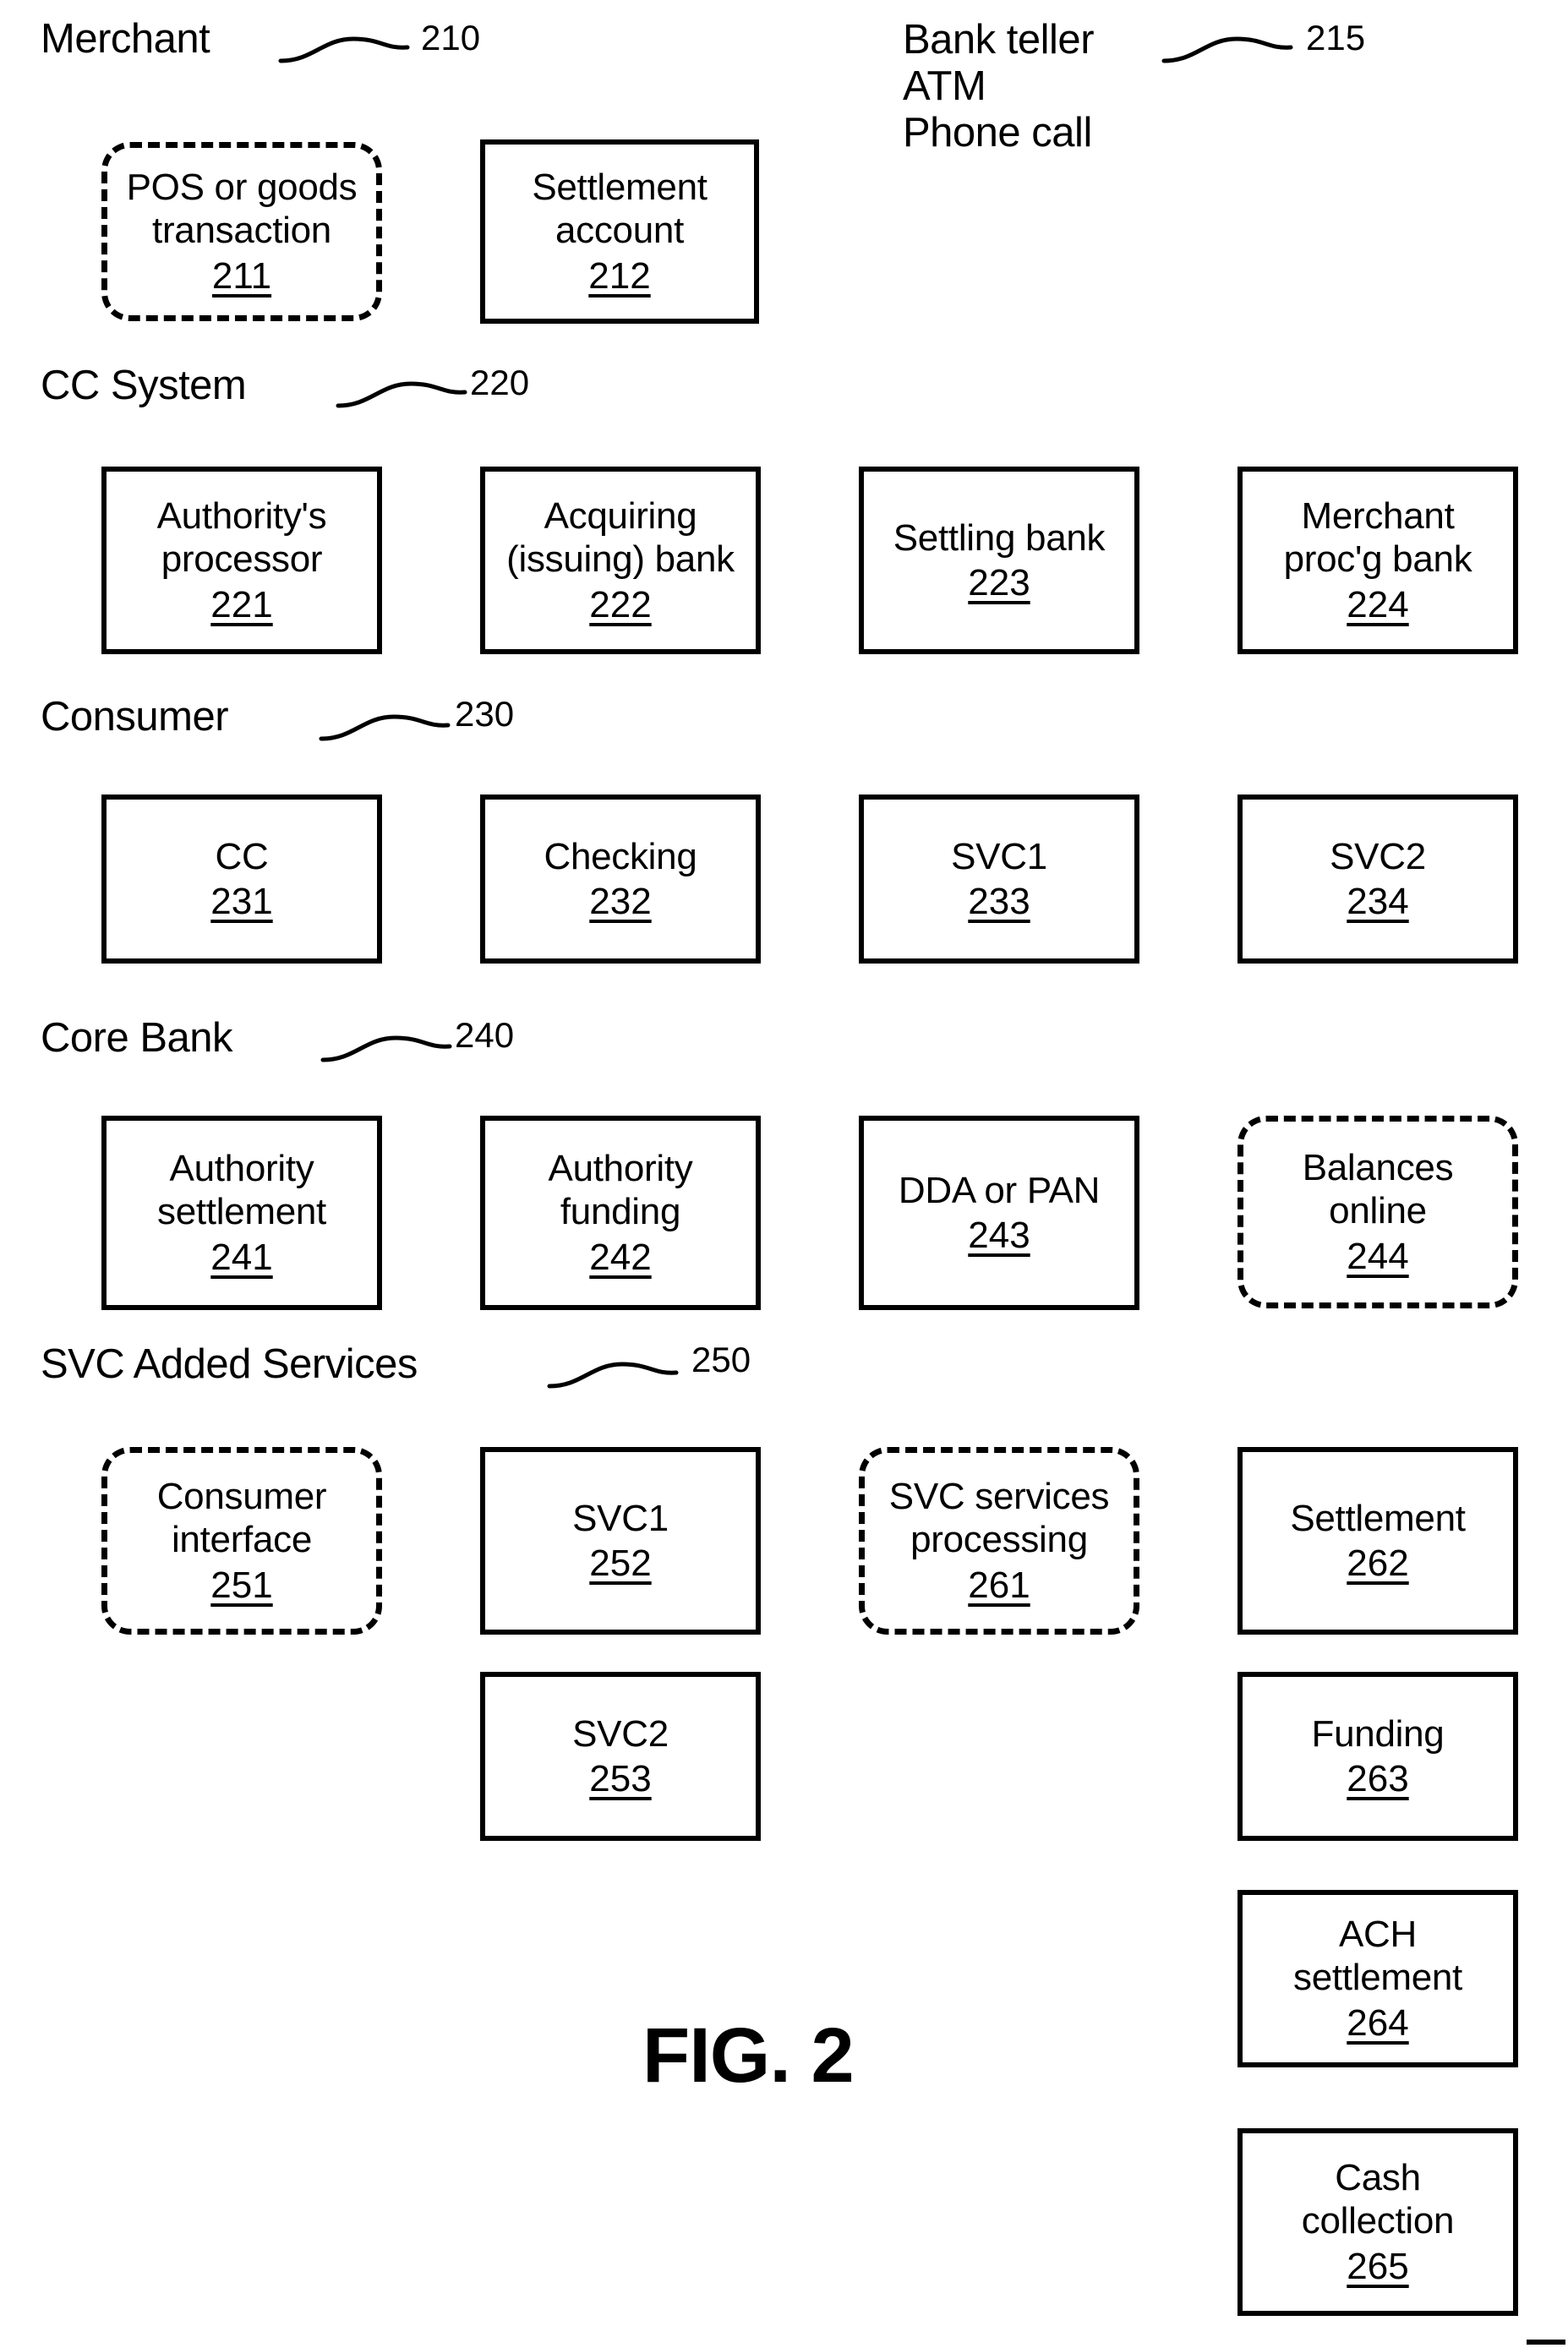  What do you see at coordinates (620, 1779) in the screenshot?
I see `box-253-number: 253` at bounding box center [620, 1779].